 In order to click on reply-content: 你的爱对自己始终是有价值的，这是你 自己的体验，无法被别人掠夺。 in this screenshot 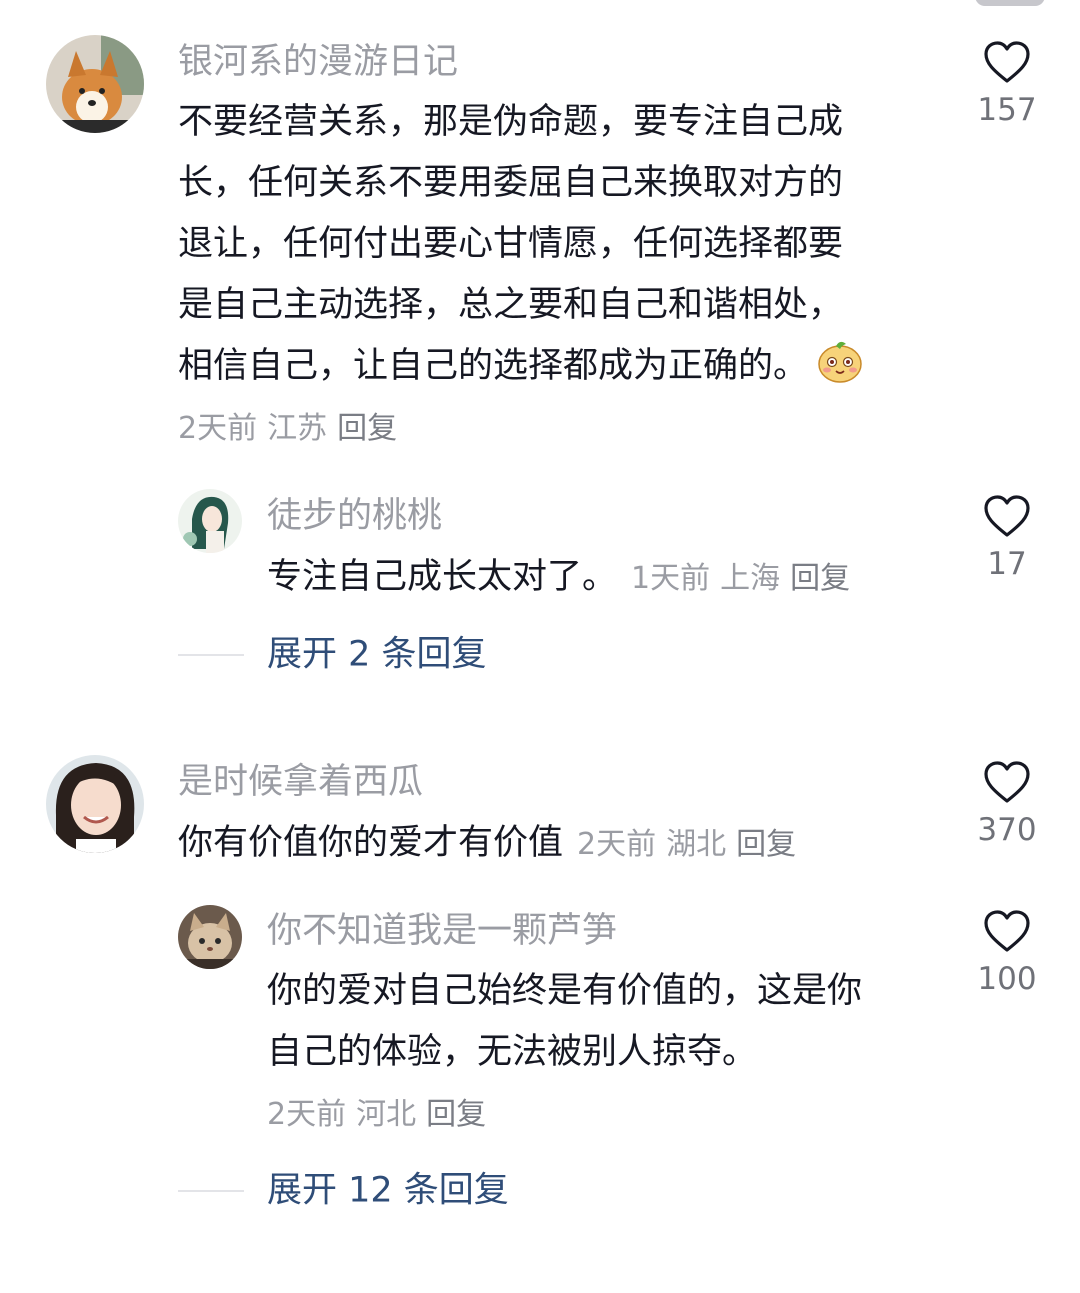, I will do `click(564, 1022)`.